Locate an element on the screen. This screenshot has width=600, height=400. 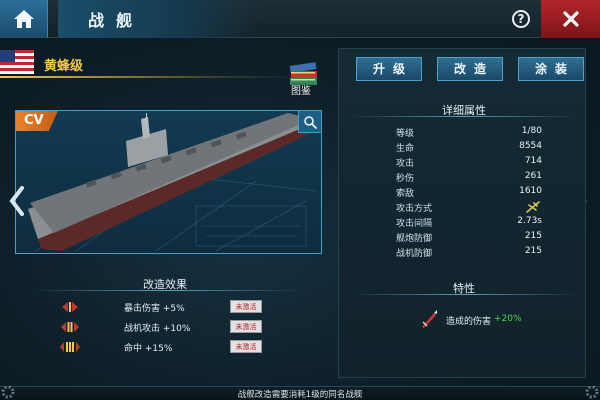
question-icon: ? is located at coordinates (521, 19).